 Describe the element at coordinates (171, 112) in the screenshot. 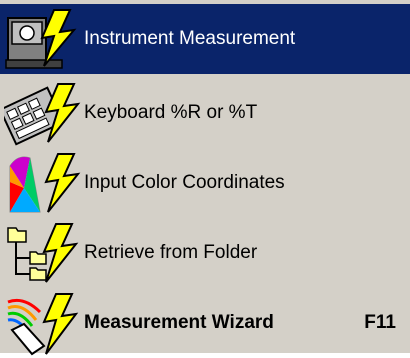

I see `menu-item-label: Keyboard %R or %T` at that location.